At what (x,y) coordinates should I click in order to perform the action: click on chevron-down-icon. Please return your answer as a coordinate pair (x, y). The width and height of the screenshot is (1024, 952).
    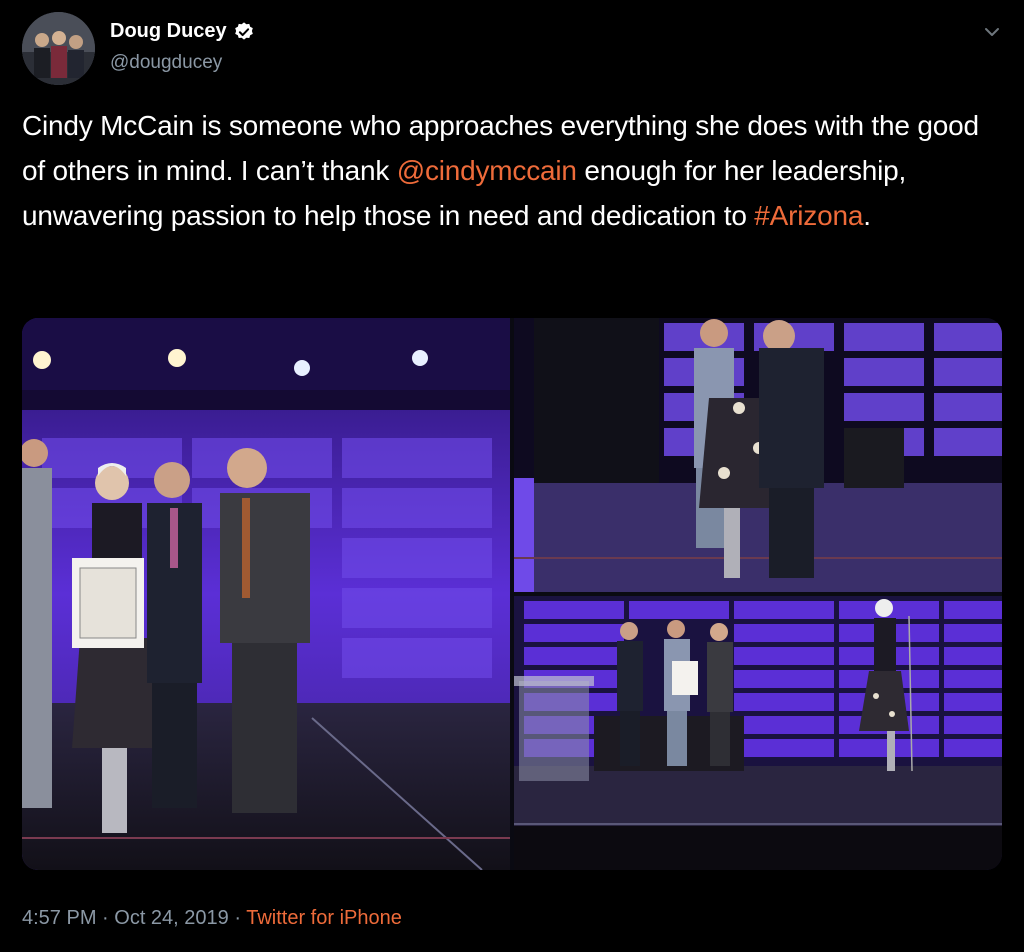
    Looking at the image, I should click on (992, 32).